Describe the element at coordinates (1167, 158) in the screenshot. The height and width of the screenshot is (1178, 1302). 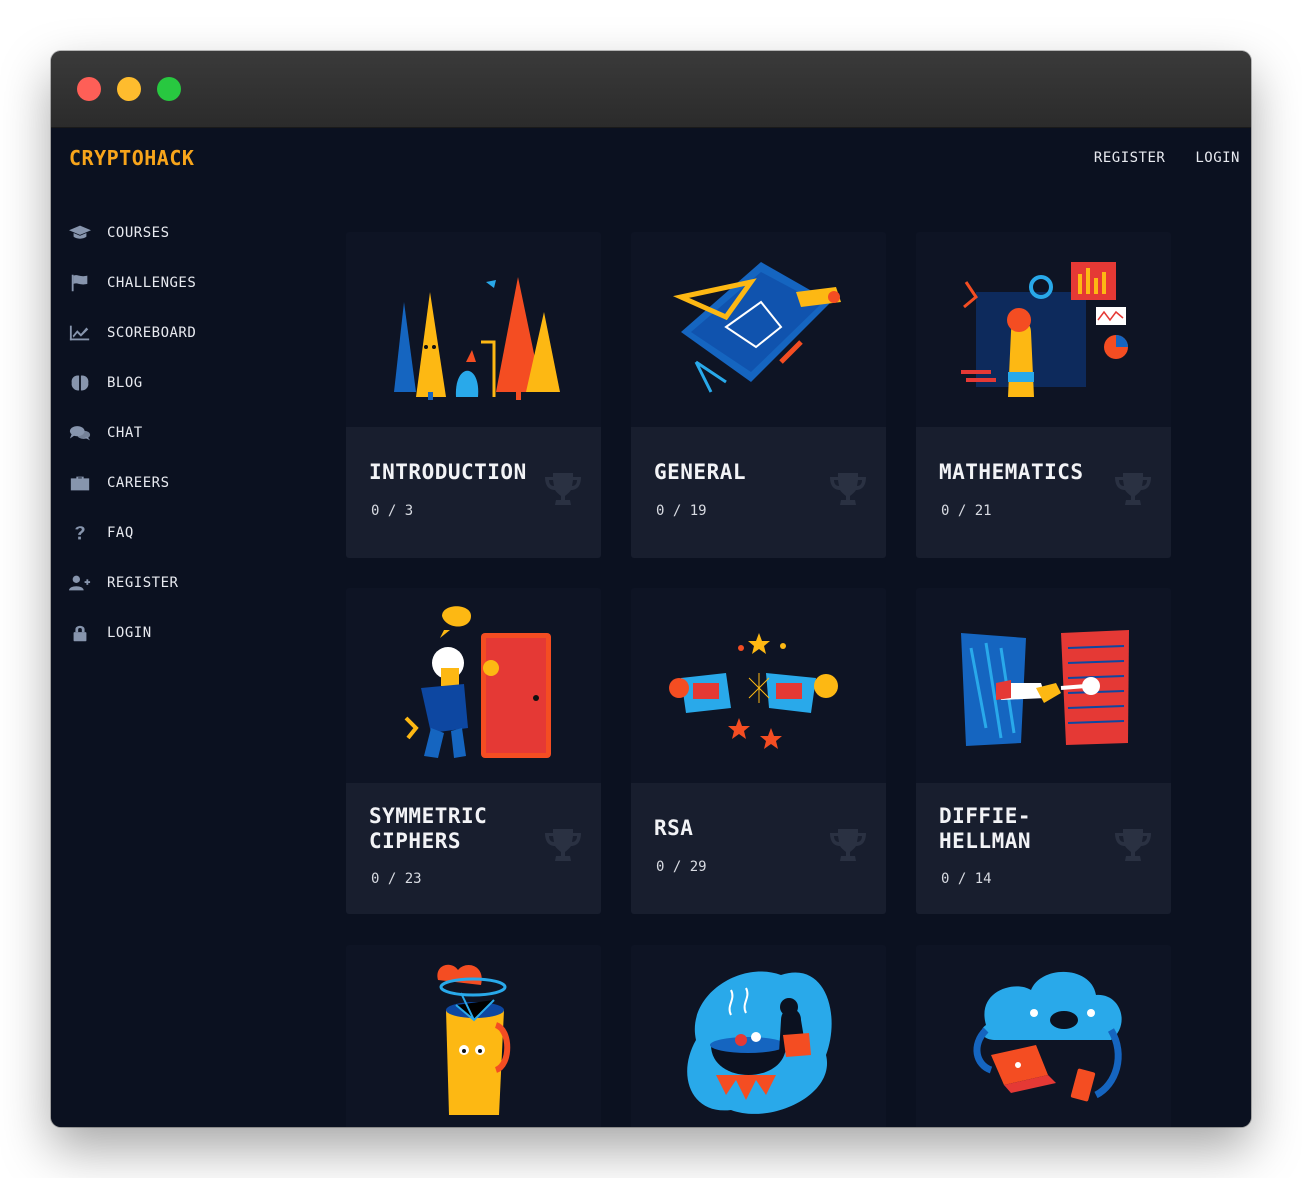
I see `top-nav: REGISTER LOGIN` at that location.